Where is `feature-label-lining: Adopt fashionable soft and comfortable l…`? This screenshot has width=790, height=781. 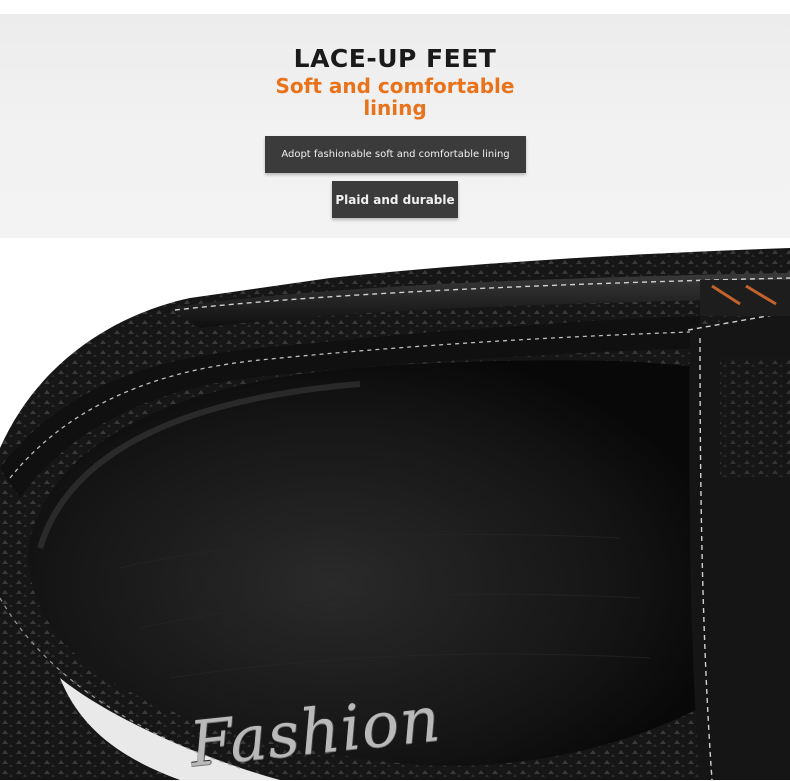 feature-label-lining: Adopt fashionable soft and comfortable l… is located at coordinates (395, 154).